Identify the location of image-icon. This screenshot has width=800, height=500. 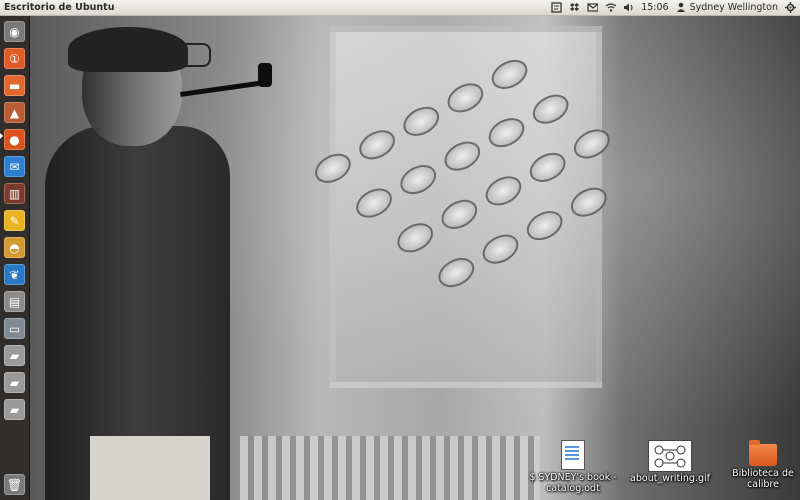
(670, 456).